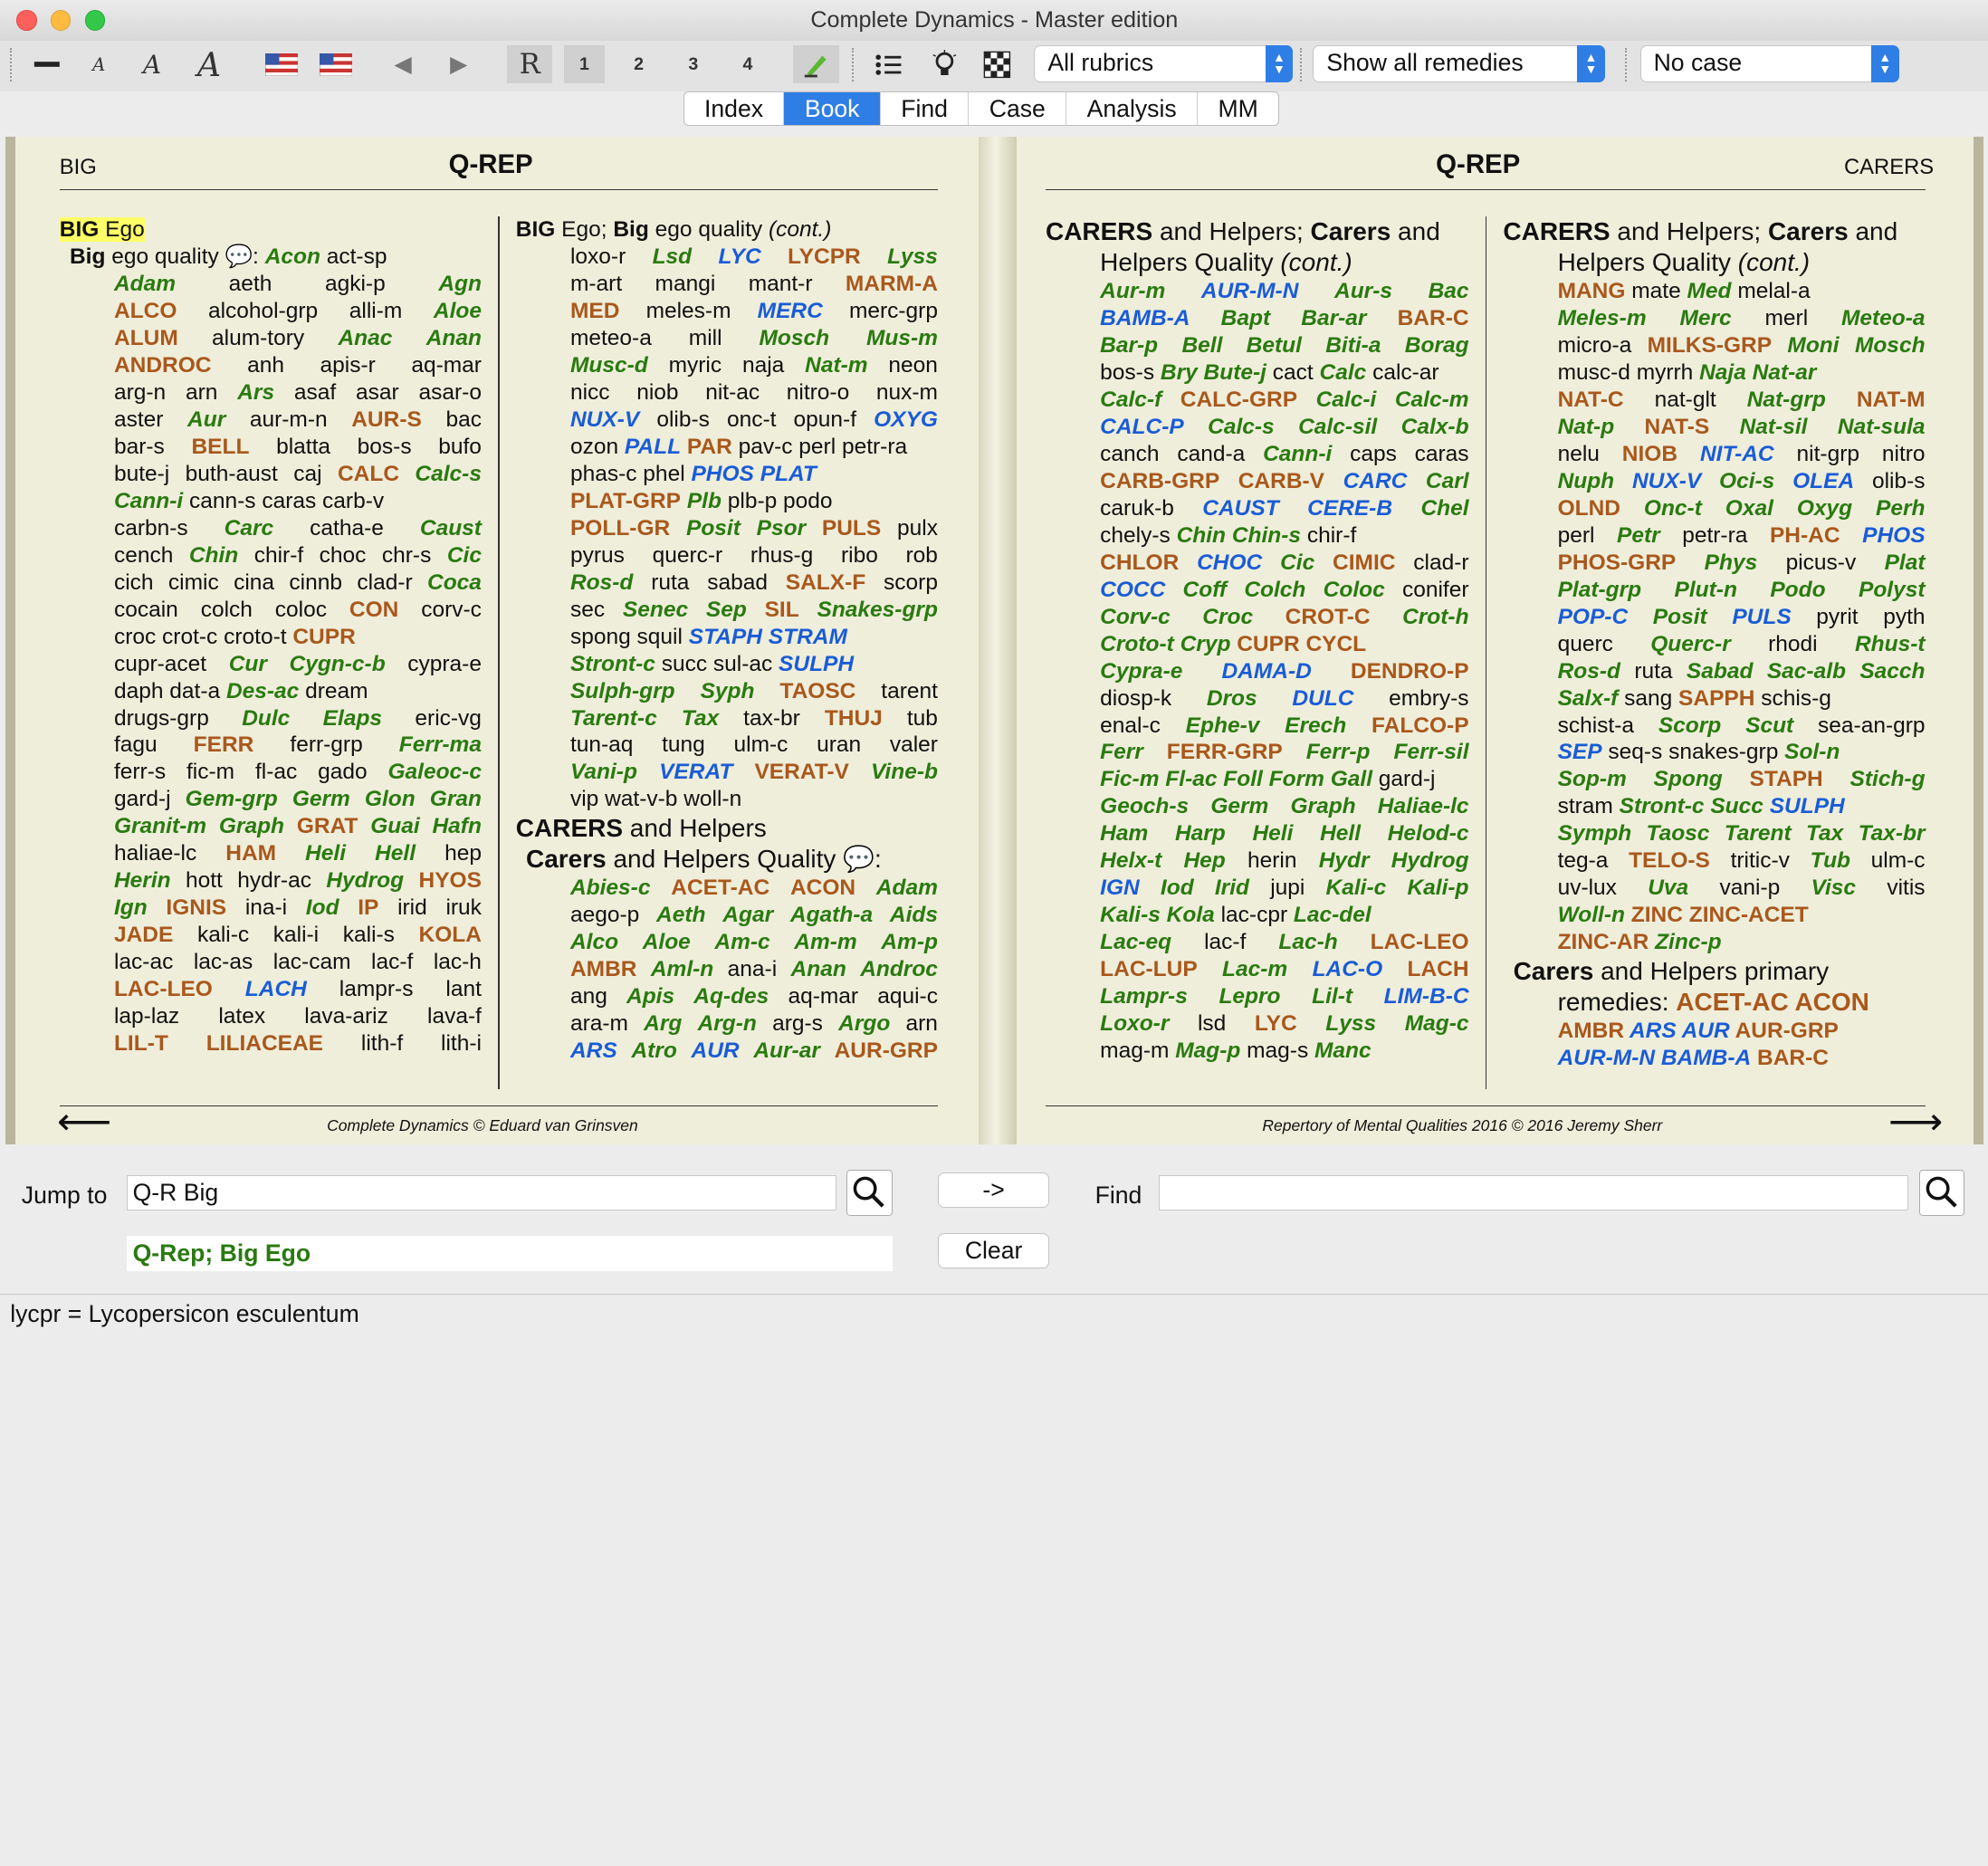 The width and height of the screenshot is (1988, 1866). What do you see at coordinates (1276, 1024) in the screenshot?
I see `remedy-abbrev: LYC` at bounding box center [1276, 1024].